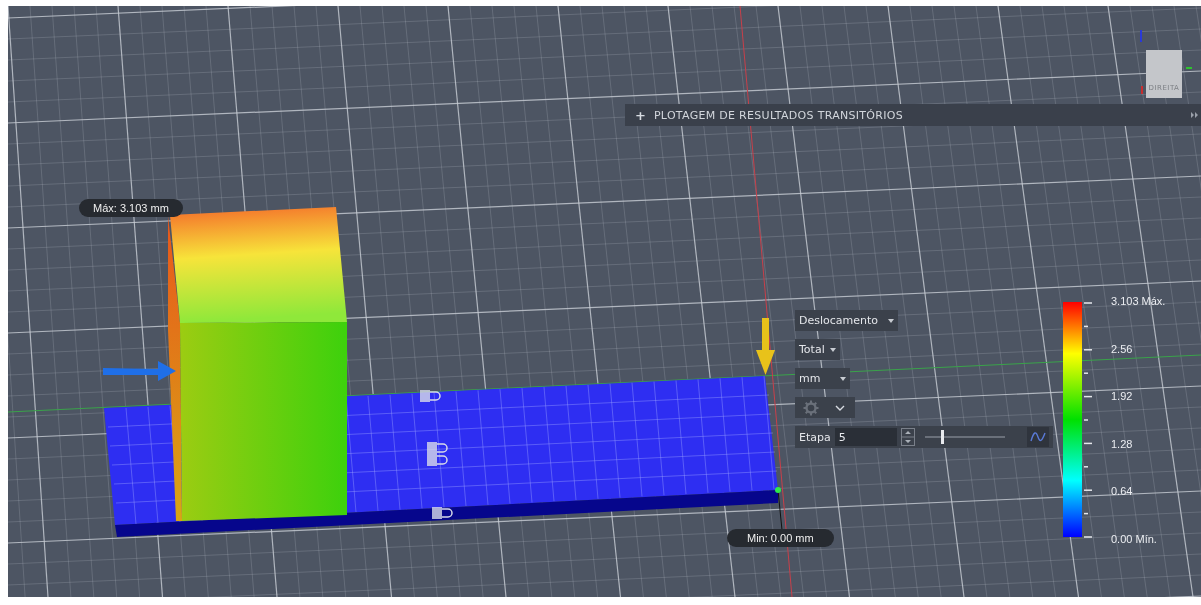  I want to click on dropdown: Deslocamento, so click(846, 320).